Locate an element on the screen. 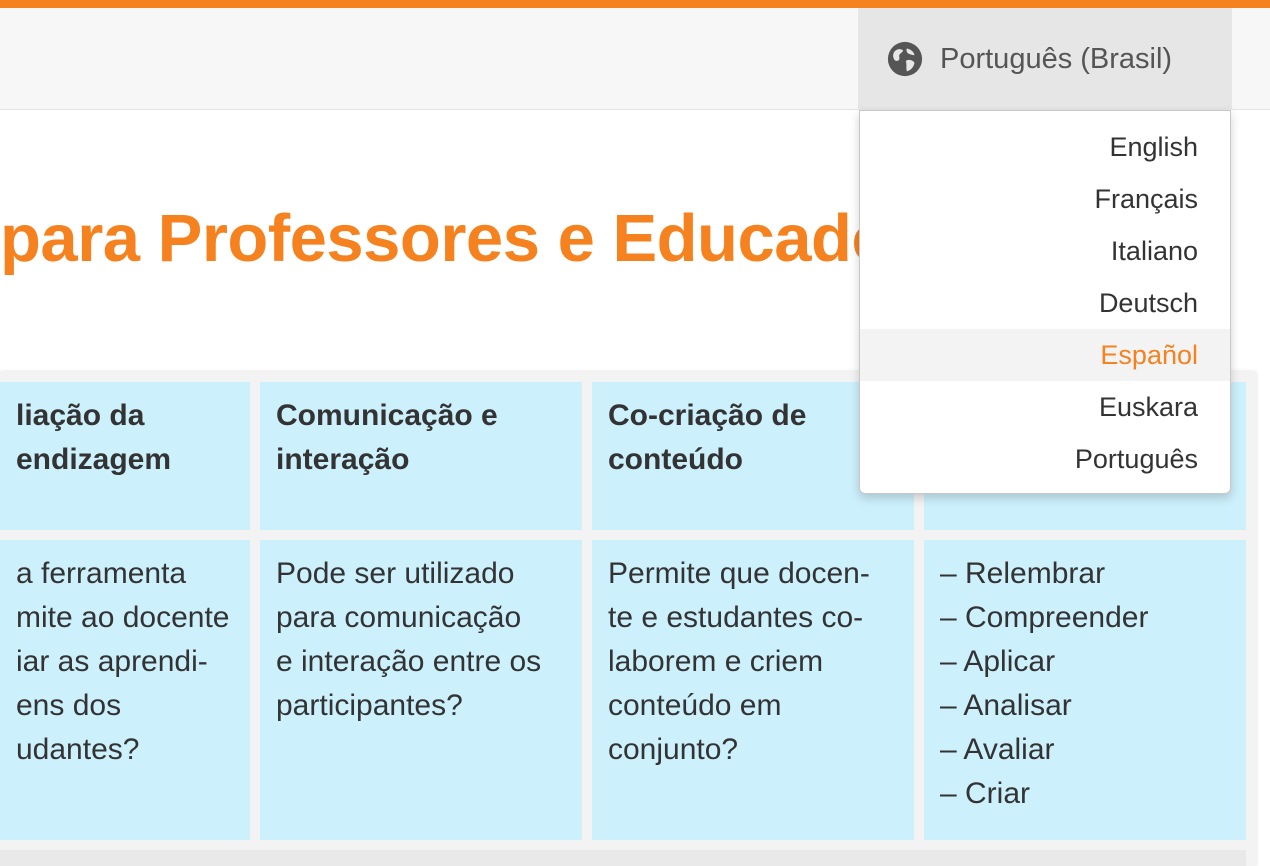  body-line: conteúdo em is located at coordinates (695, 705).